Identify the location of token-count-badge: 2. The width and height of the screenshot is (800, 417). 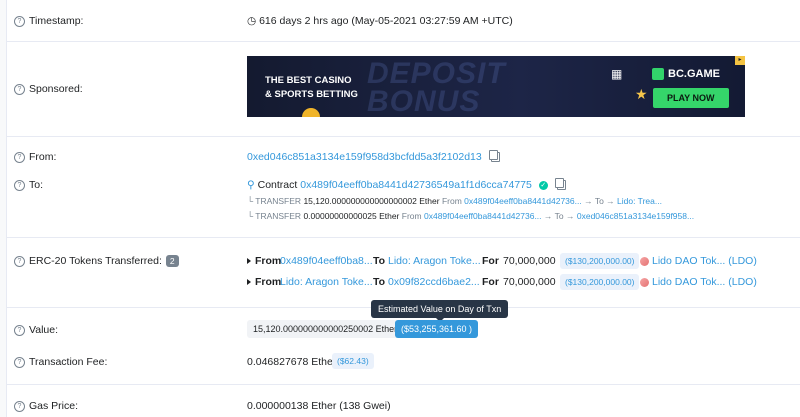
(172, 261).